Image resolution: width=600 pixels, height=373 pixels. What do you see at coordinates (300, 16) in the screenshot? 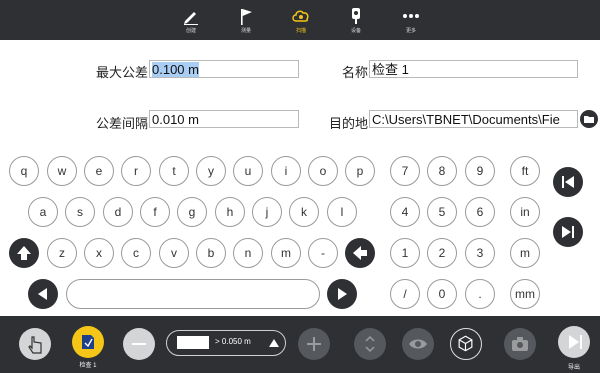
I see `scan-cloud-icon` at bounding box center [300, 16].